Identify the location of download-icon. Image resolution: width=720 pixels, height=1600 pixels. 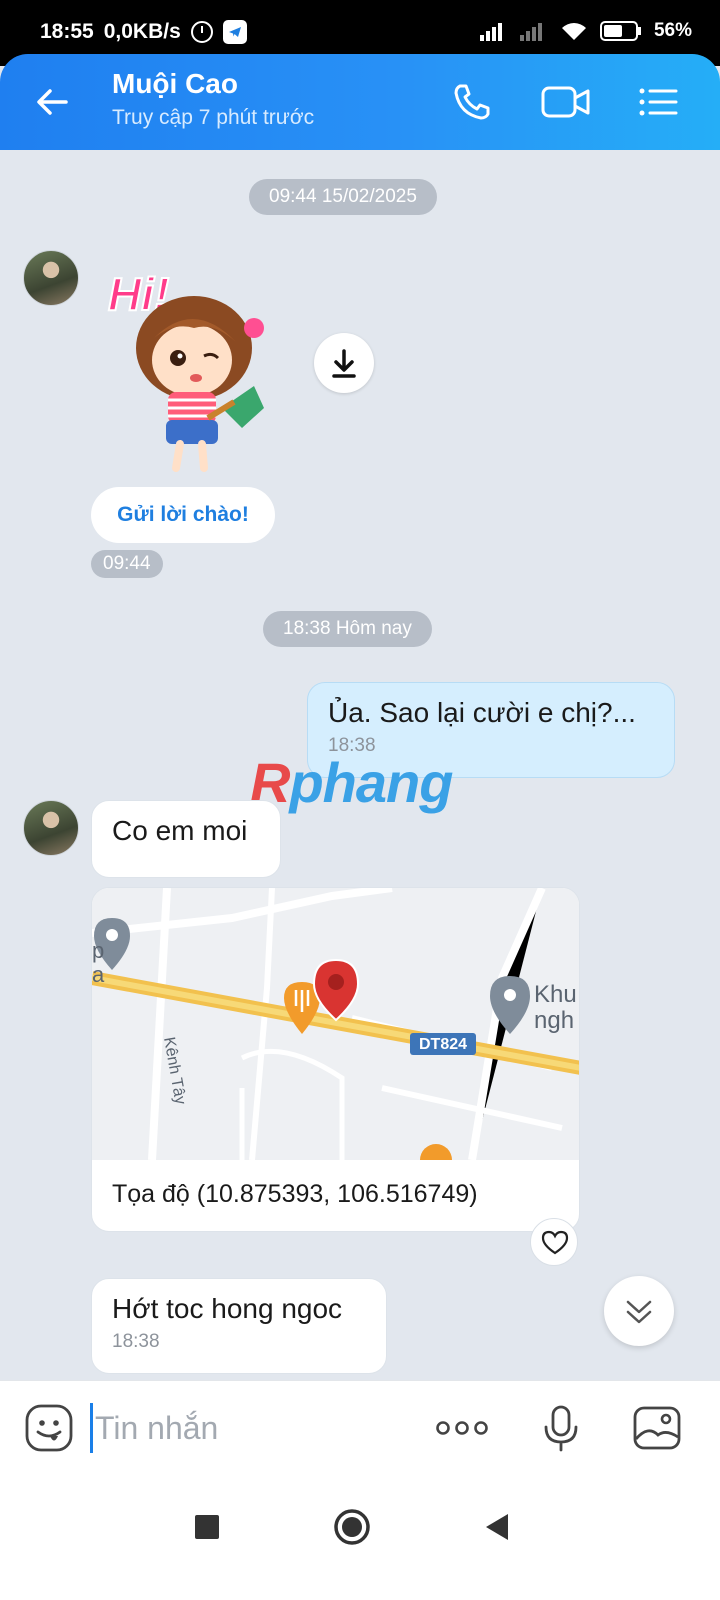
(344, 363).